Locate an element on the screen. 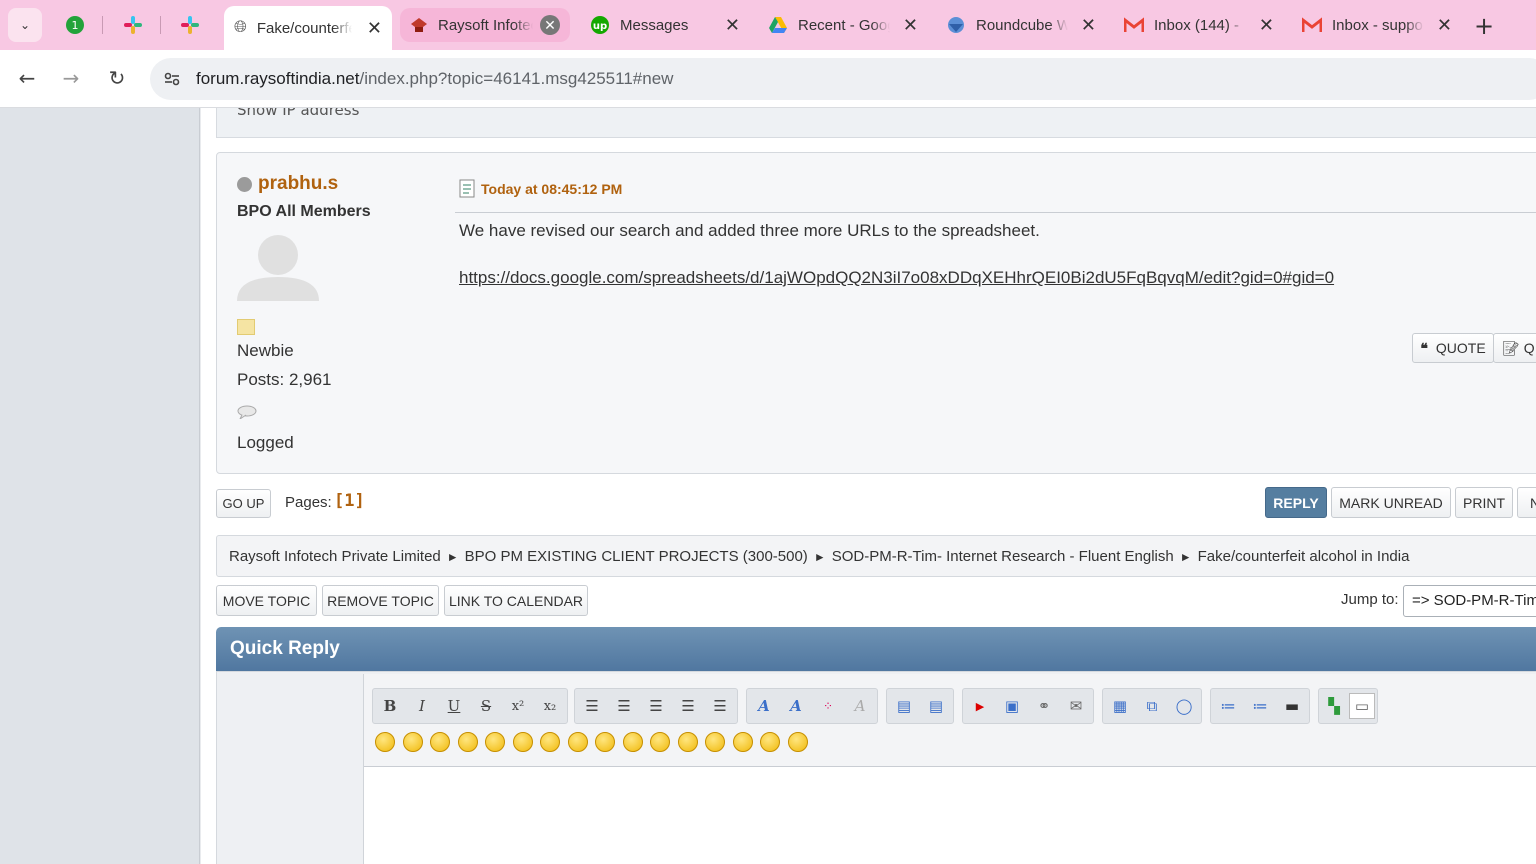  source-mode-icon: ▚ is located at coordinates (1334, 706).